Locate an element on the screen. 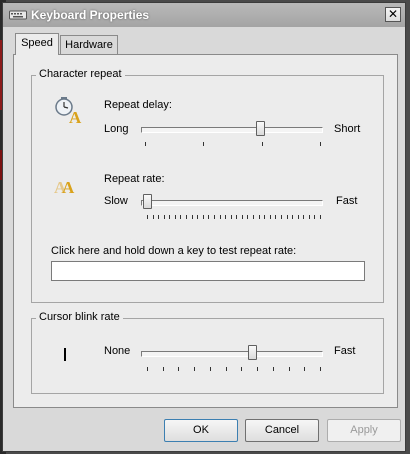 This screenshot has width=410, height=454. close-icon: ✕ is located at coordinates (393, 14).